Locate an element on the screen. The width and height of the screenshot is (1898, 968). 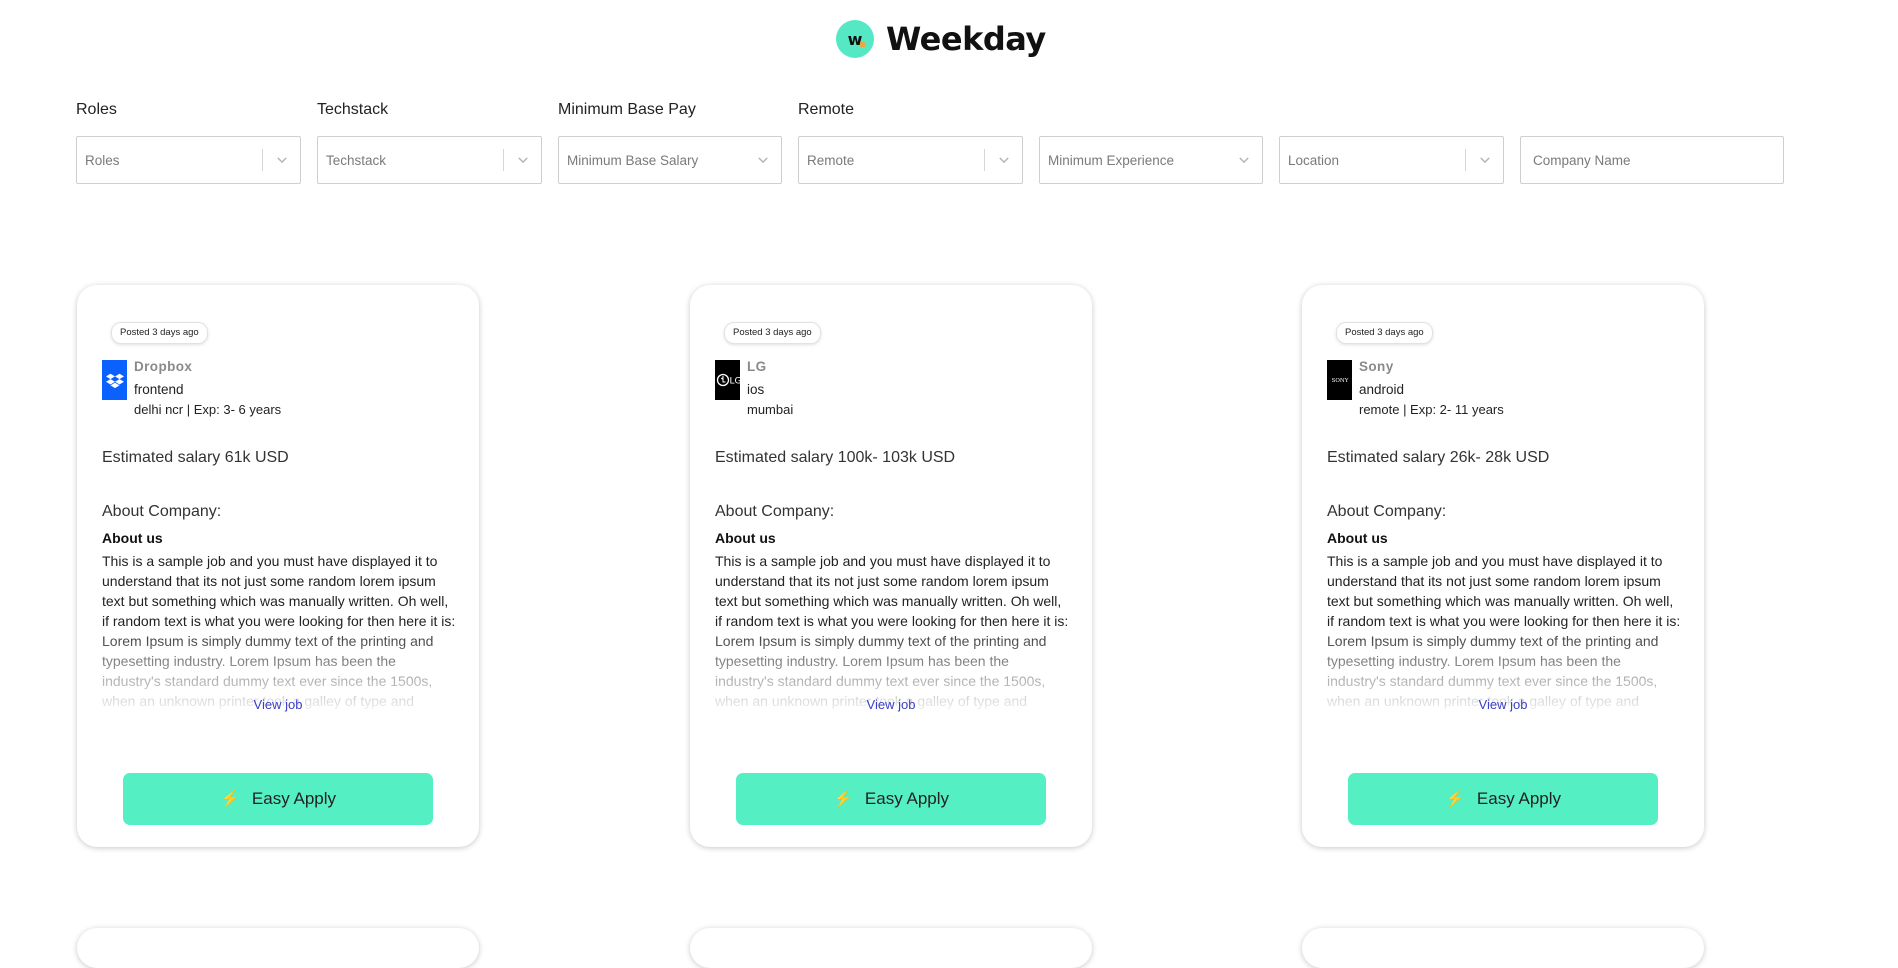
remote-select: Remote is located at coordinates (910, 160).